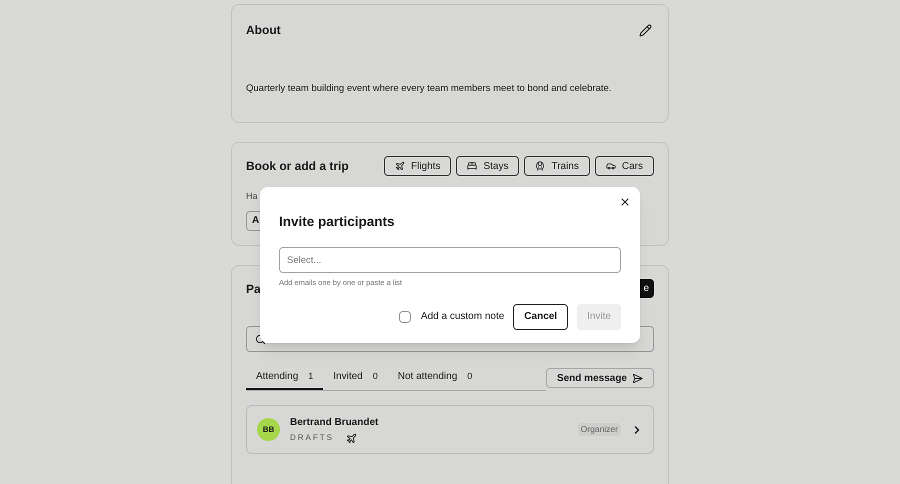 The width and height of the screenshot is (900, 484). I want to click on section-title: About, so click(263, 30).